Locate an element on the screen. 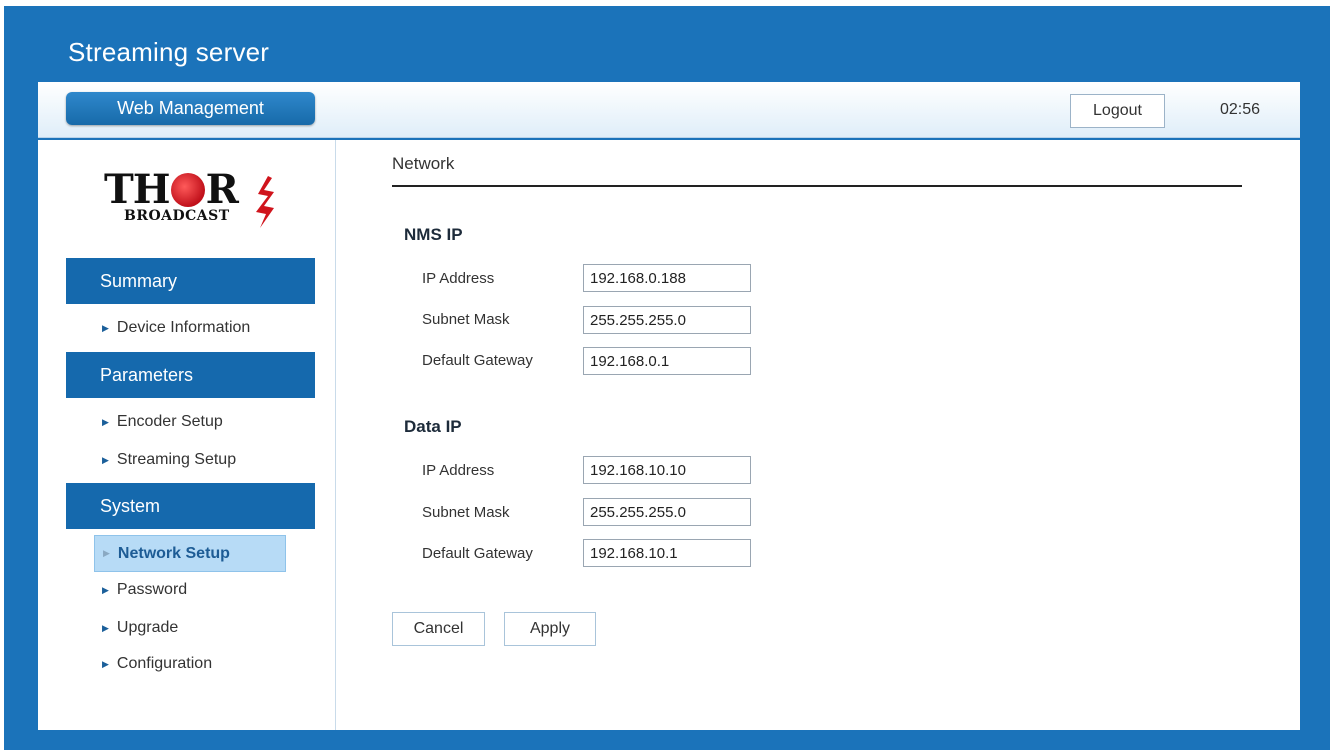 The width and height of the screenshot is (1334, 754). data-subnet-mask-label: Subnet Mask is located at coordinates (466, 512).